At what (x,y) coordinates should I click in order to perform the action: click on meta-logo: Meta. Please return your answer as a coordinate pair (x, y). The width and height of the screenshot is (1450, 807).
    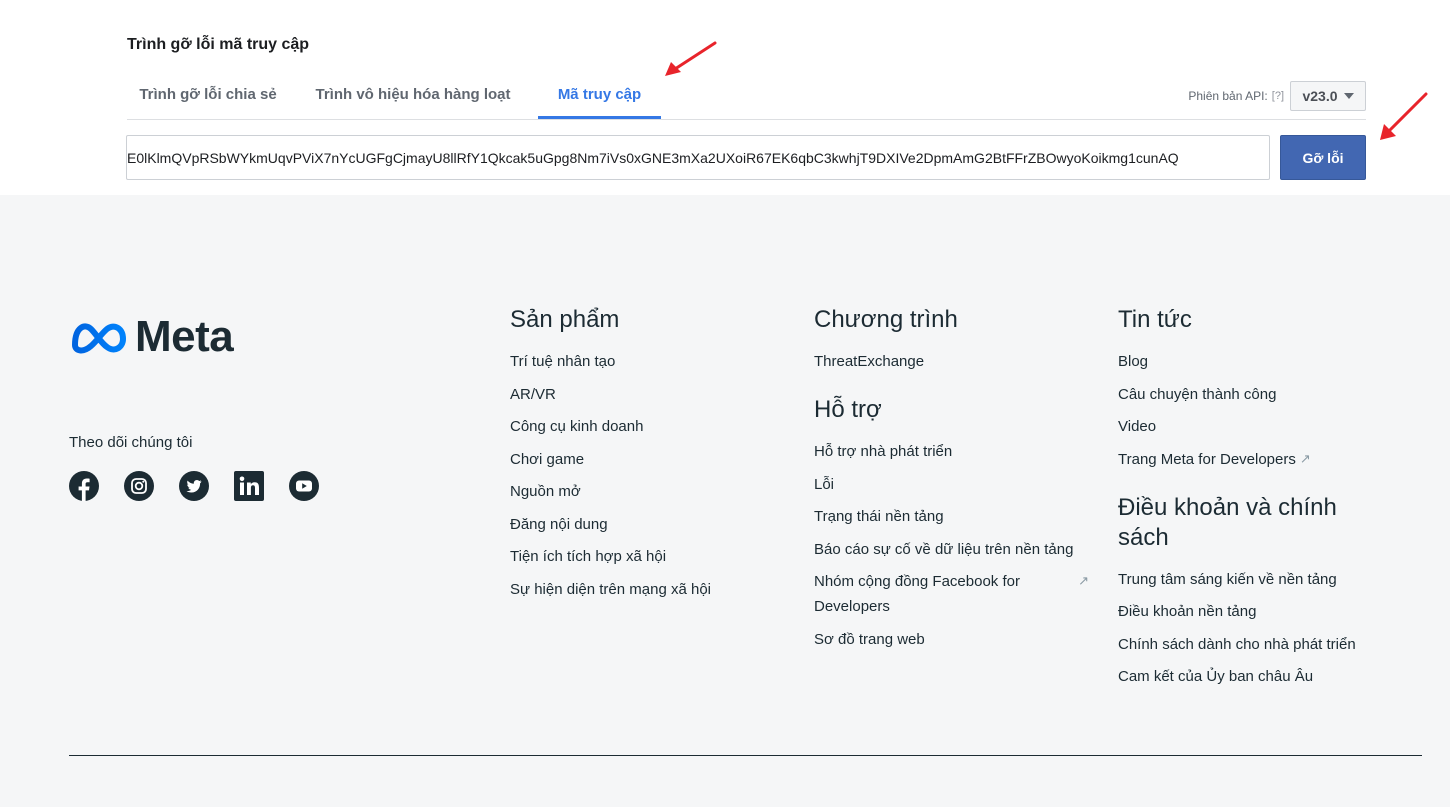
    Looking at the image, I should click on (151, 337).